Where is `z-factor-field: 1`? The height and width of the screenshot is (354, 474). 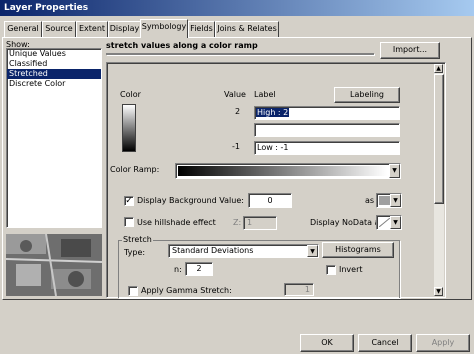
z-factor-field: 1 is located at coordinates (260, 223).